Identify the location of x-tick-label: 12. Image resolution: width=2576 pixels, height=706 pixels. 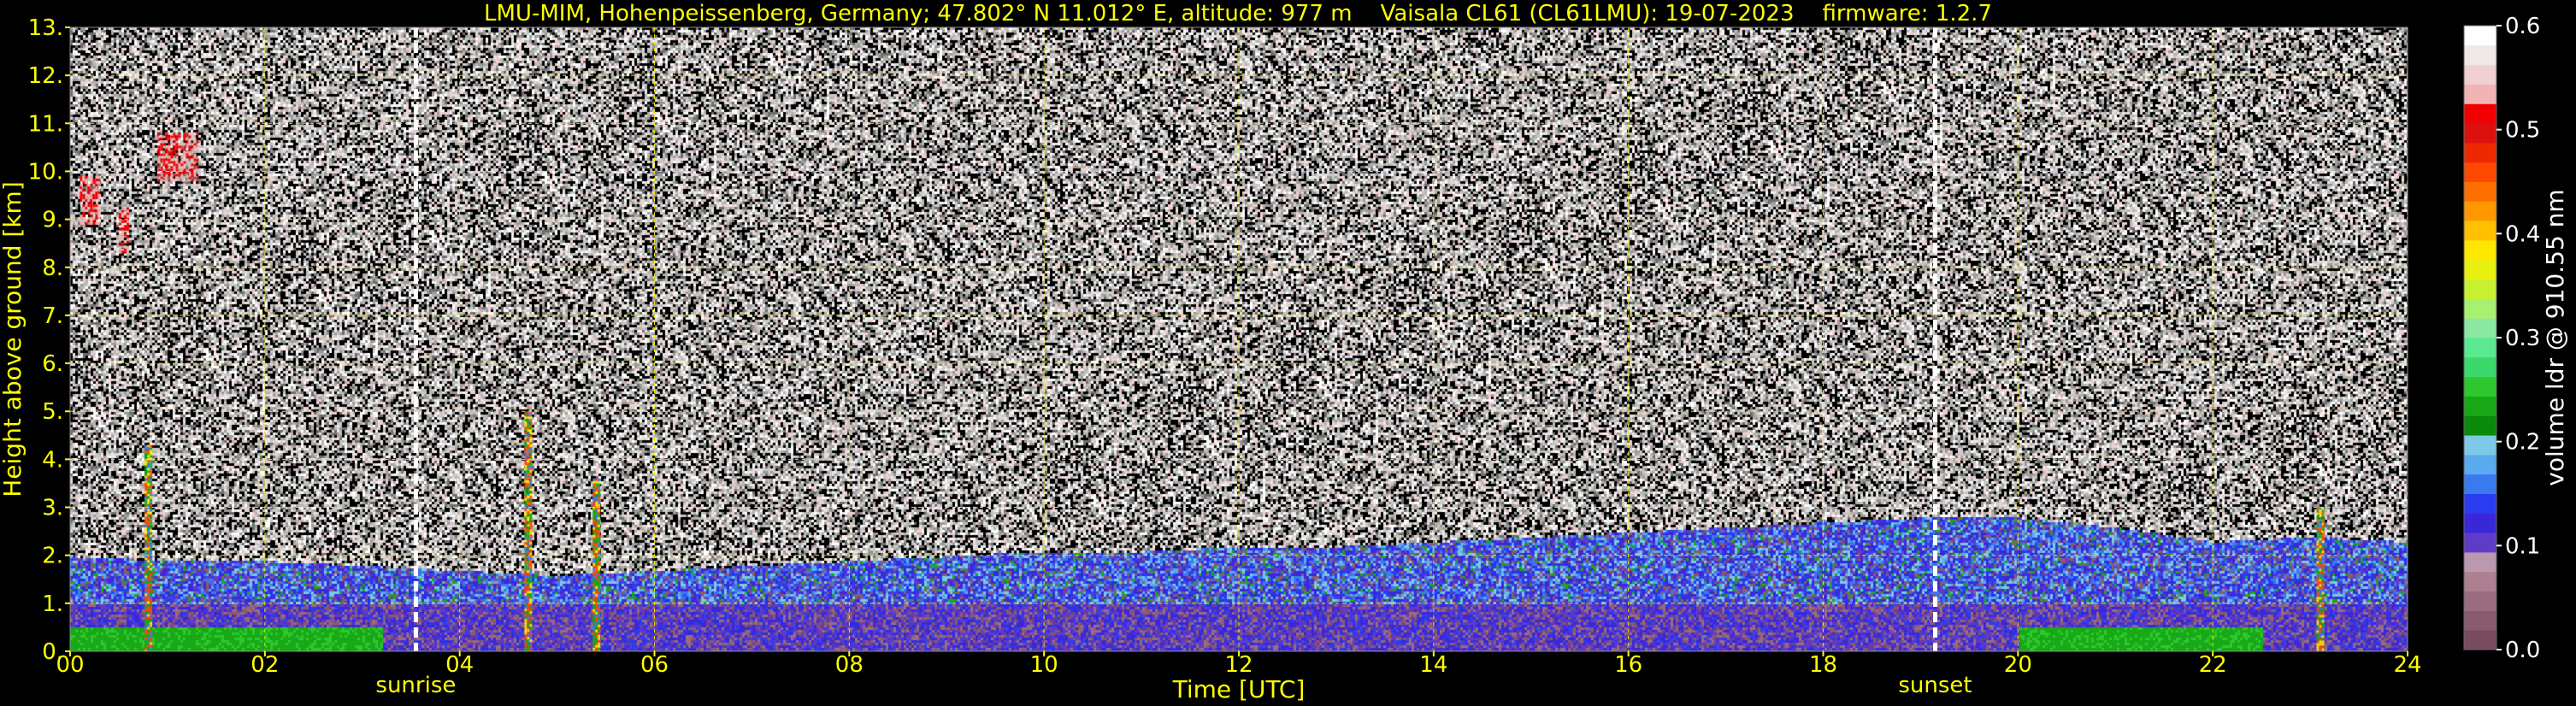
(1238, 665).